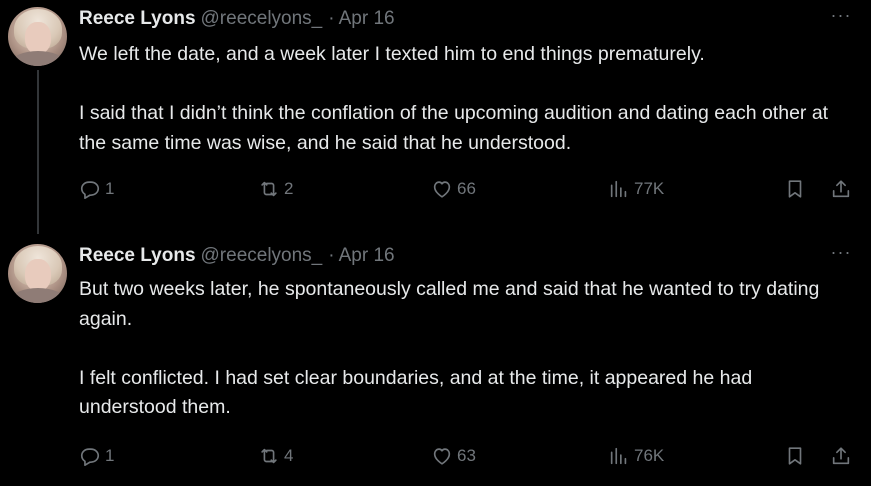  Describe the element at coordinates (466, 455) in the screenshot. I see `like-count: 63` at that location.